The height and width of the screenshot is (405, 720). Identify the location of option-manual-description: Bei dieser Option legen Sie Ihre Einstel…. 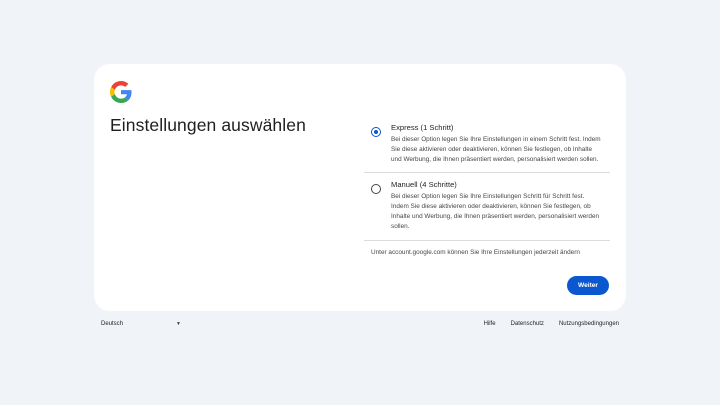
(495, 211).